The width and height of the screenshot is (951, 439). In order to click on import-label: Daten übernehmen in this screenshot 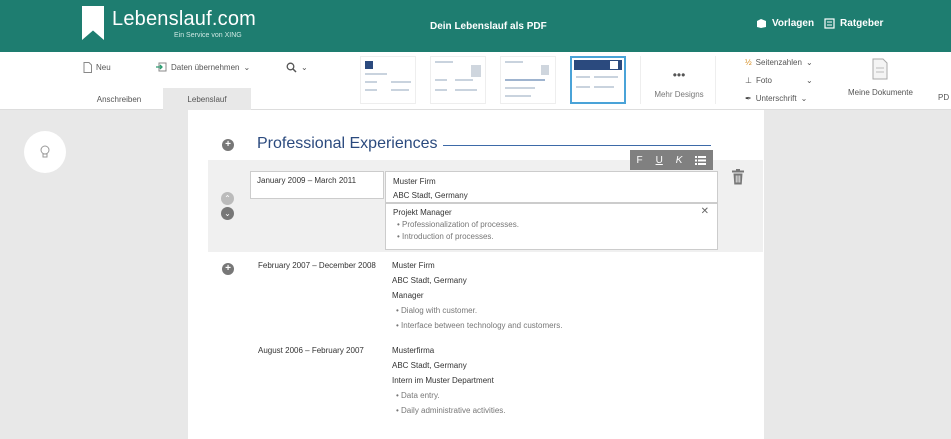, I will do `click(205, 67)`.